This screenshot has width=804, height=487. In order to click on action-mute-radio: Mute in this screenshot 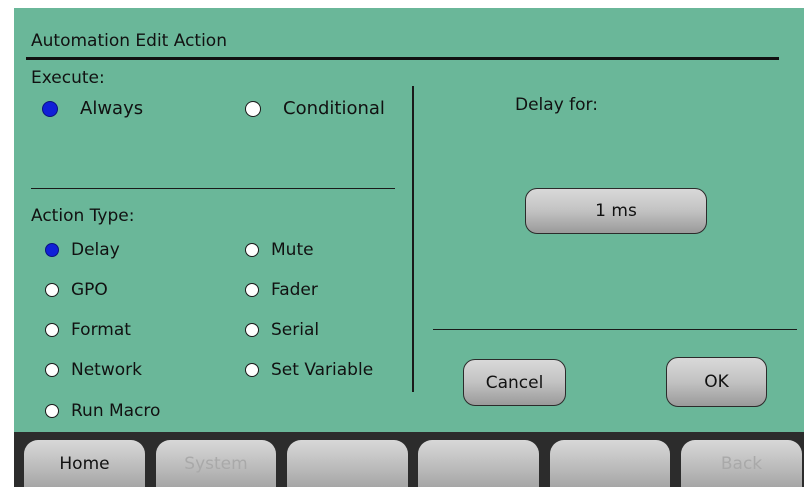, I will do `click(279, 250)`.